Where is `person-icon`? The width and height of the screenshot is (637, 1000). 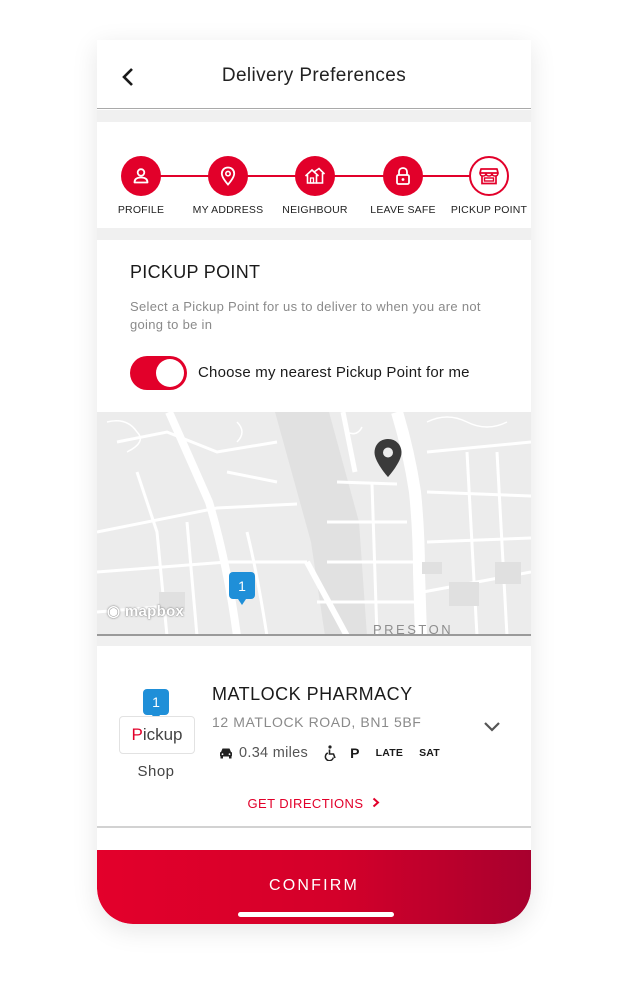 person-icon is located at coordinates (141, 176).